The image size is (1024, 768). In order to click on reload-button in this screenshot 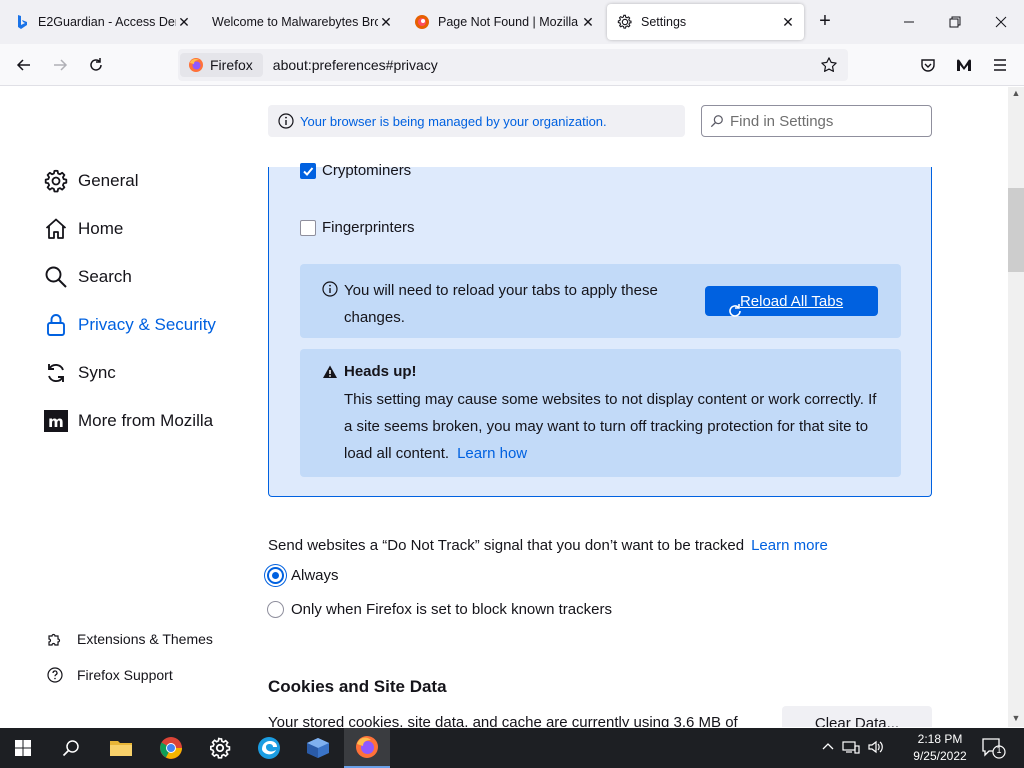, I will do `click(96, 65)`.